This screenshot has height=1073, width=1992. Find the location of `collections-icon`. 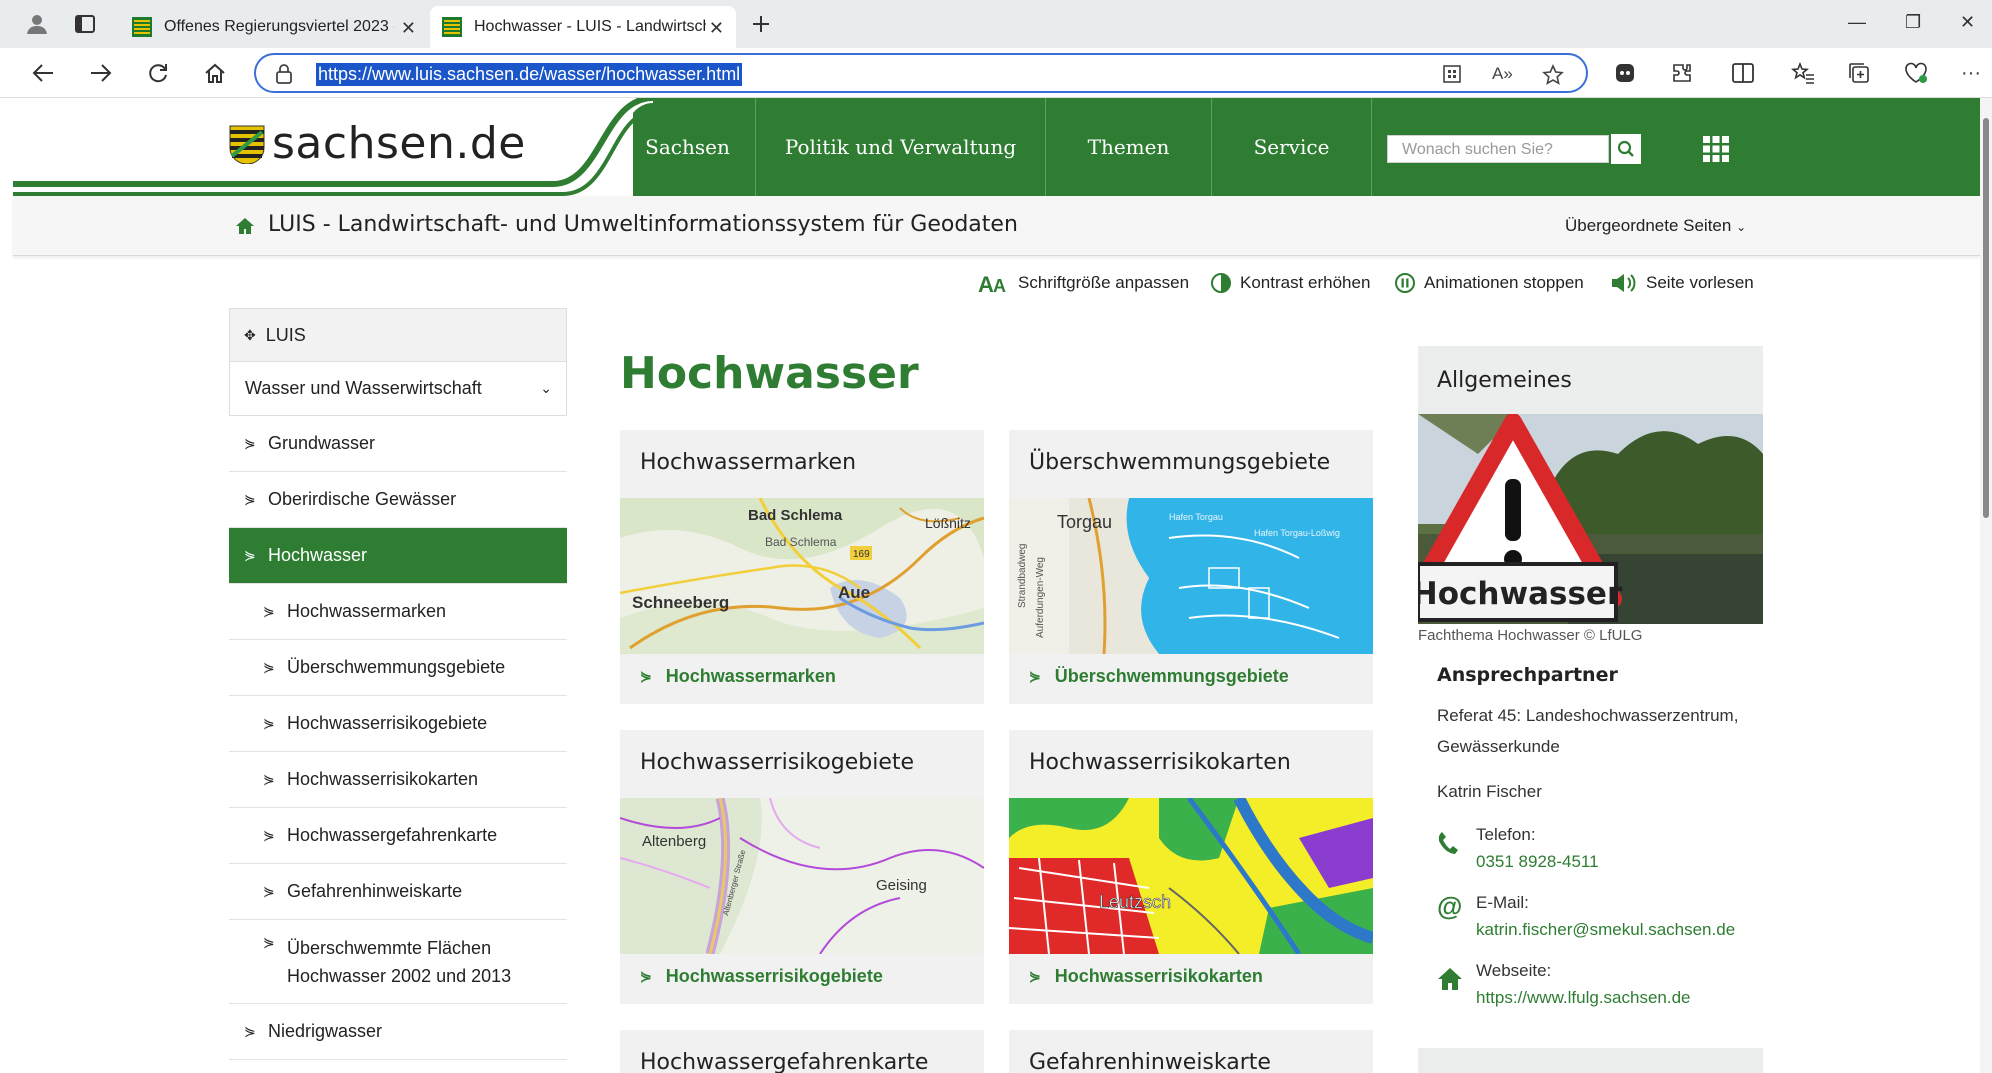

collections-icon is located at coordinates (1859, 73).